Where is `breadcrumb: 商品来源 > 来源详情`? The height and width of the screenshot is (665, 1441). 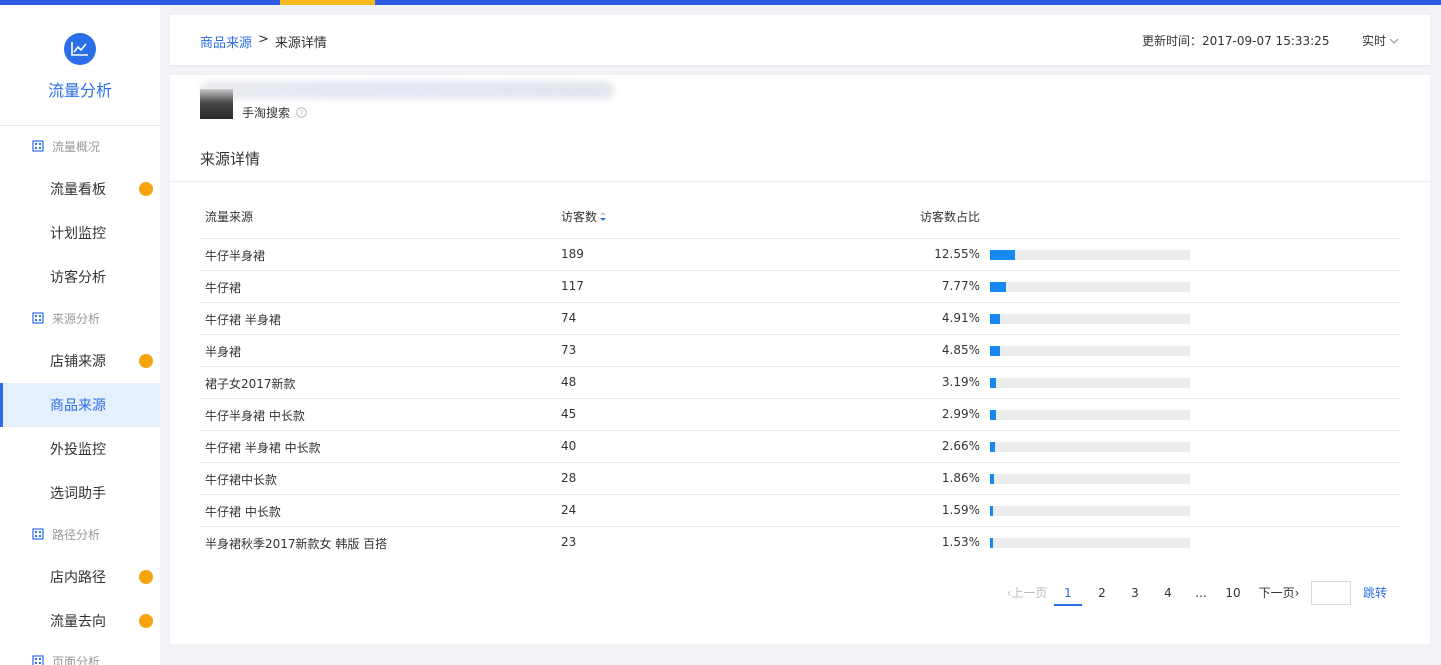
breadcrumb: 商品来源 > 来源详情 is located at coordinates (263, 41).